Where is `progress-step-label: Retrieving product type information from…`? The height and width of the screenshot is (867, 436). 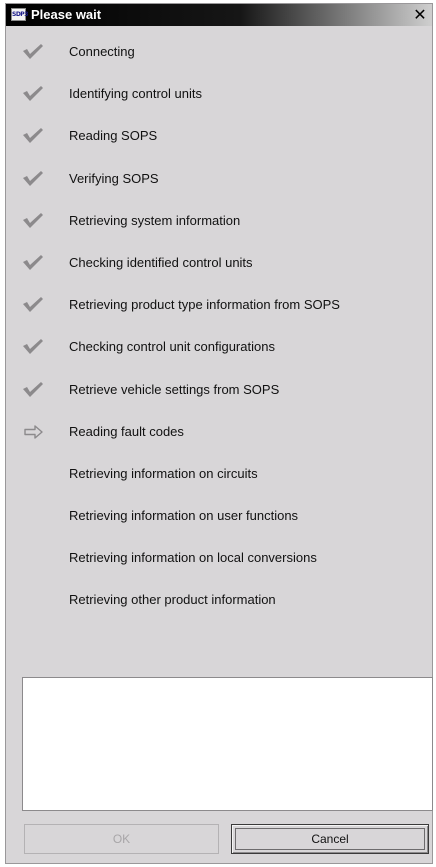
progress-step-label: Retrieving product type information from… is located at coordinates (204, 305).